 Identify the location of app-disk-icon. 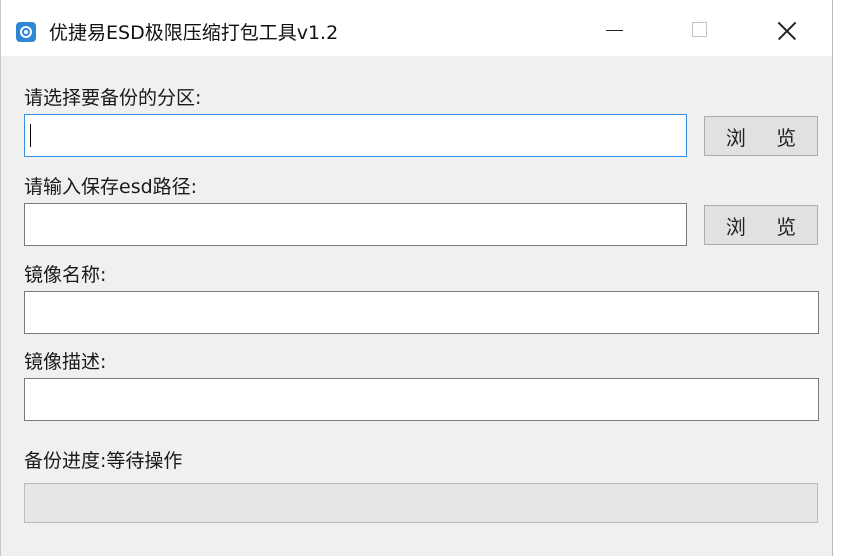
(26, 32).